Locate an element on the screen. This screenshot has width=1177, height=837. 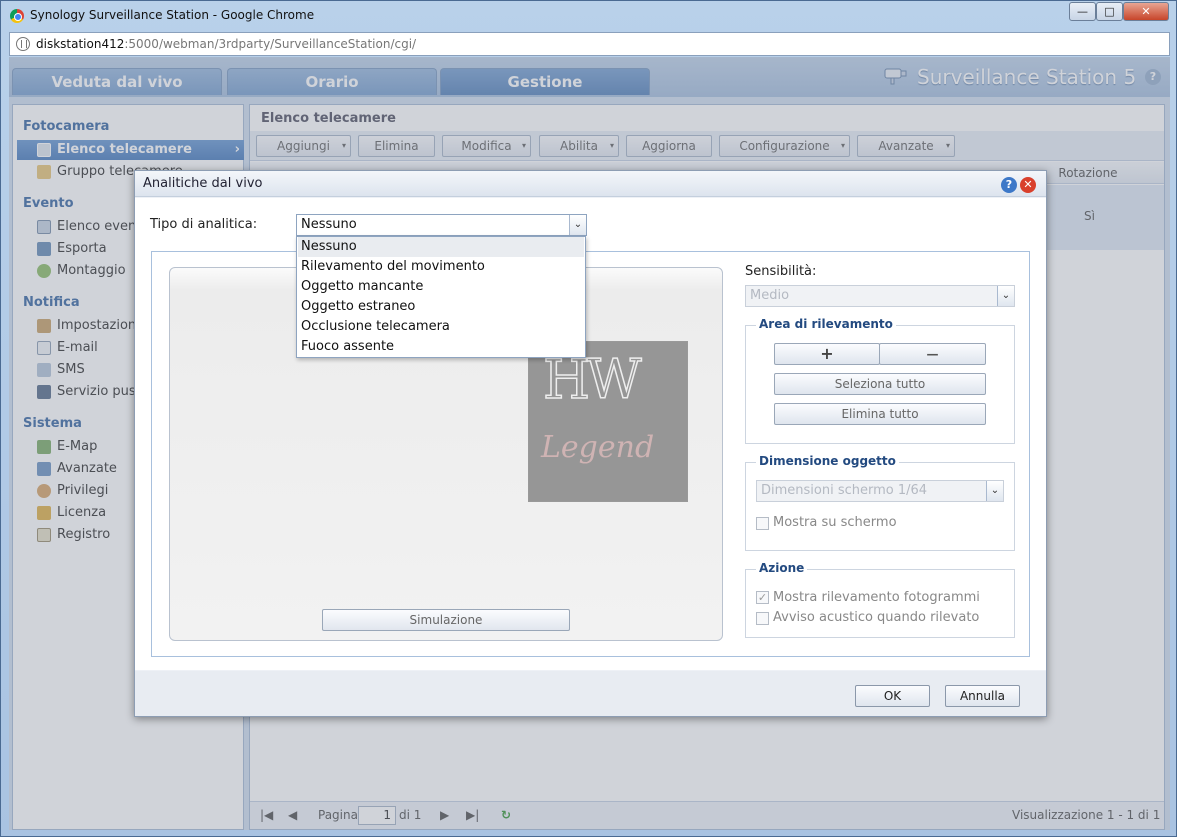
beep-label: Avviso acustico quando rilevato is located at coordinates (876, 617).